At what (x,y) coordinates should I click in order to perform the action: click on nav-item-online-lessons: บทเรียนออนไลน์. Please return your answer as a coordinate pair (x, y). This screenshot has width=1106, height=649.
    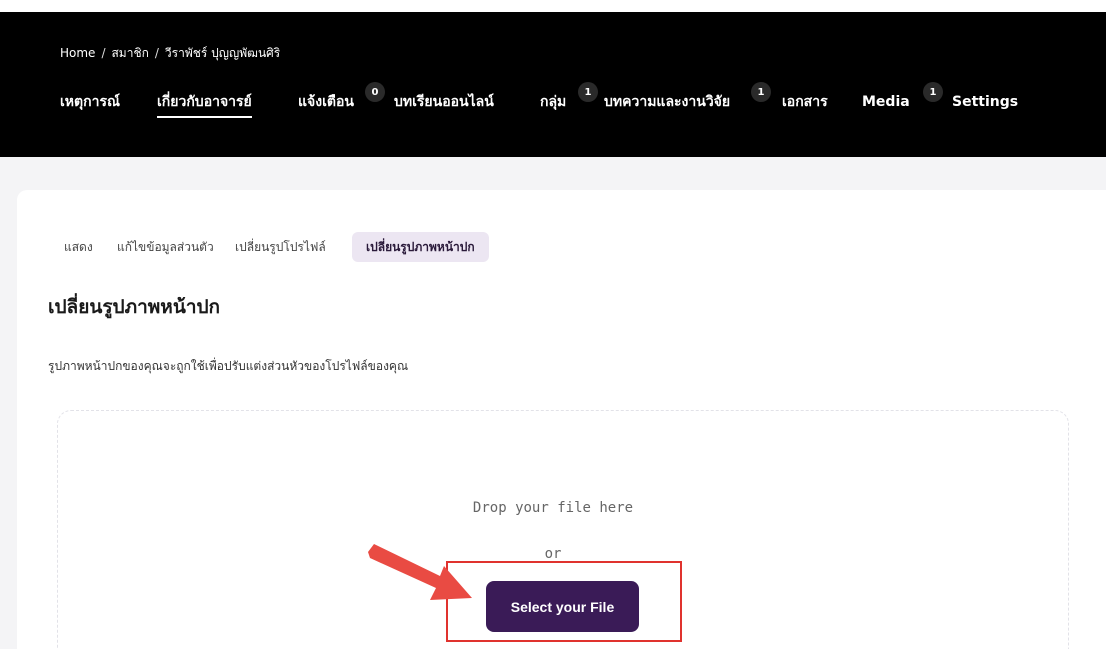
    Looking at the image, I should click on (444, 102).